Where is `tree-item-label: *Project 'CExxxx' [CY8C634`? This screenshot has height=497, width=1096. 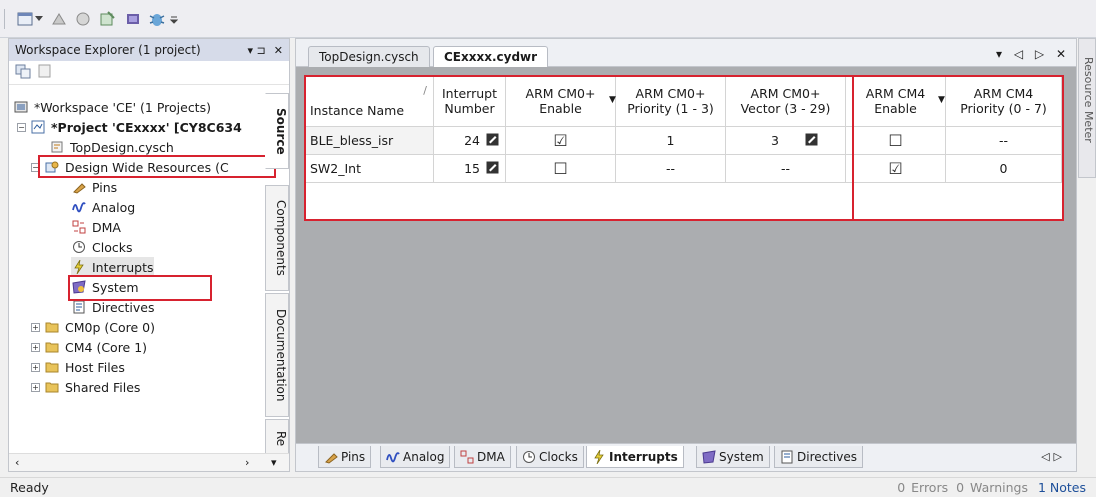 tree-item-label: *Project 'CExxxx' [CY8C634 is located at coordinates (146, 127).